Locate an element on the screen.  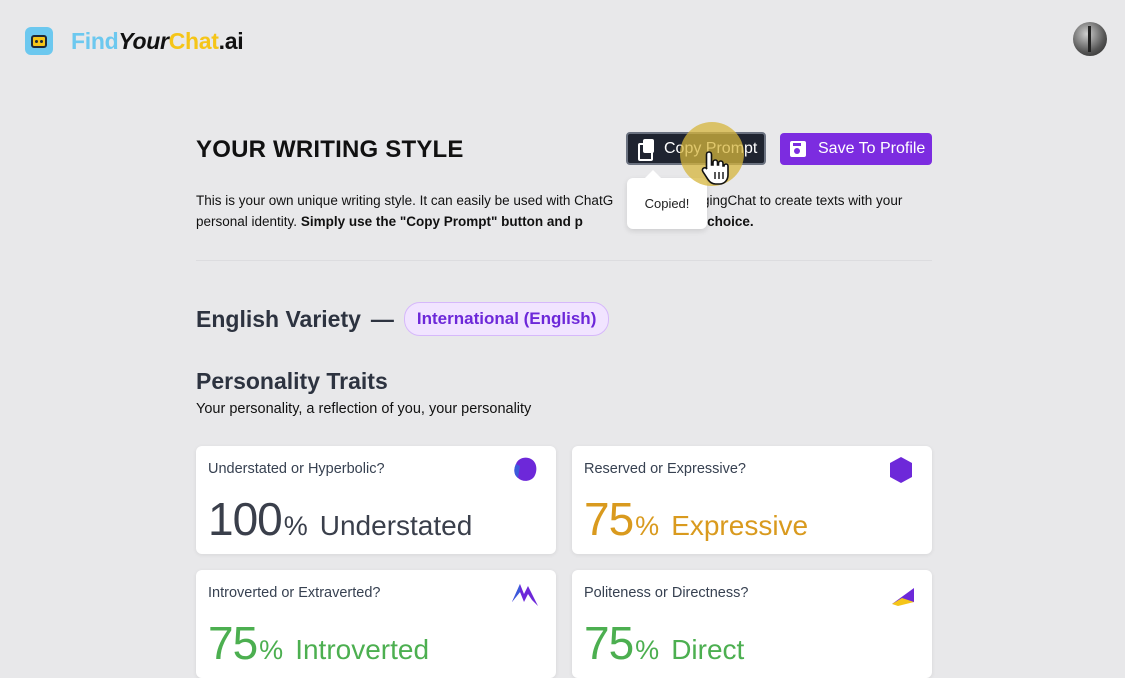
app-logo: FindYourChat.ai is located at coordinates (134, 41).